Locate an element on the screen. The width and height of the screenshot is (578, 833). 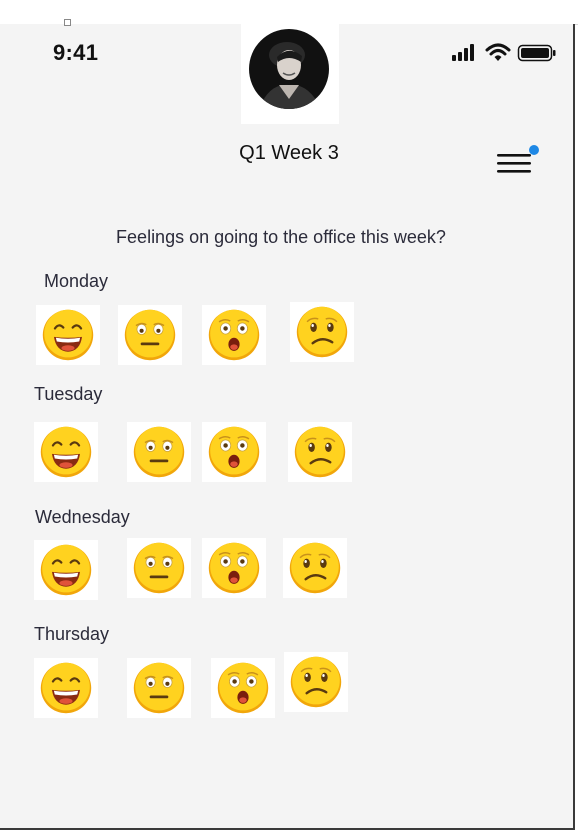
tuesday-neutral-option is located at coordinates (159, 452).